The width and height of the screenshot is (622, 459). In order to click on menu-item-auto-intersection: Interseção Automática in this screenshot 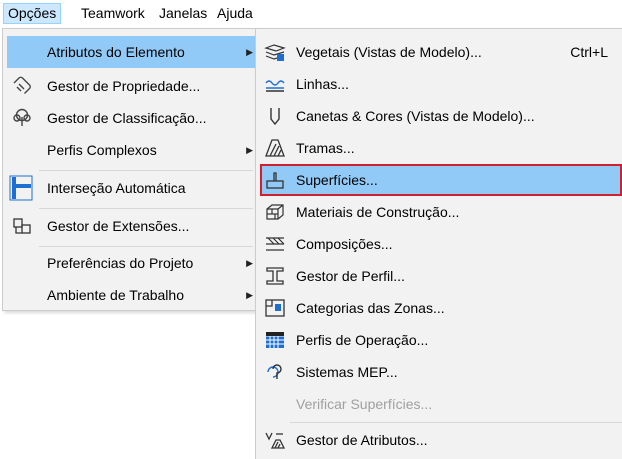, I will do `click(131, 188)`.